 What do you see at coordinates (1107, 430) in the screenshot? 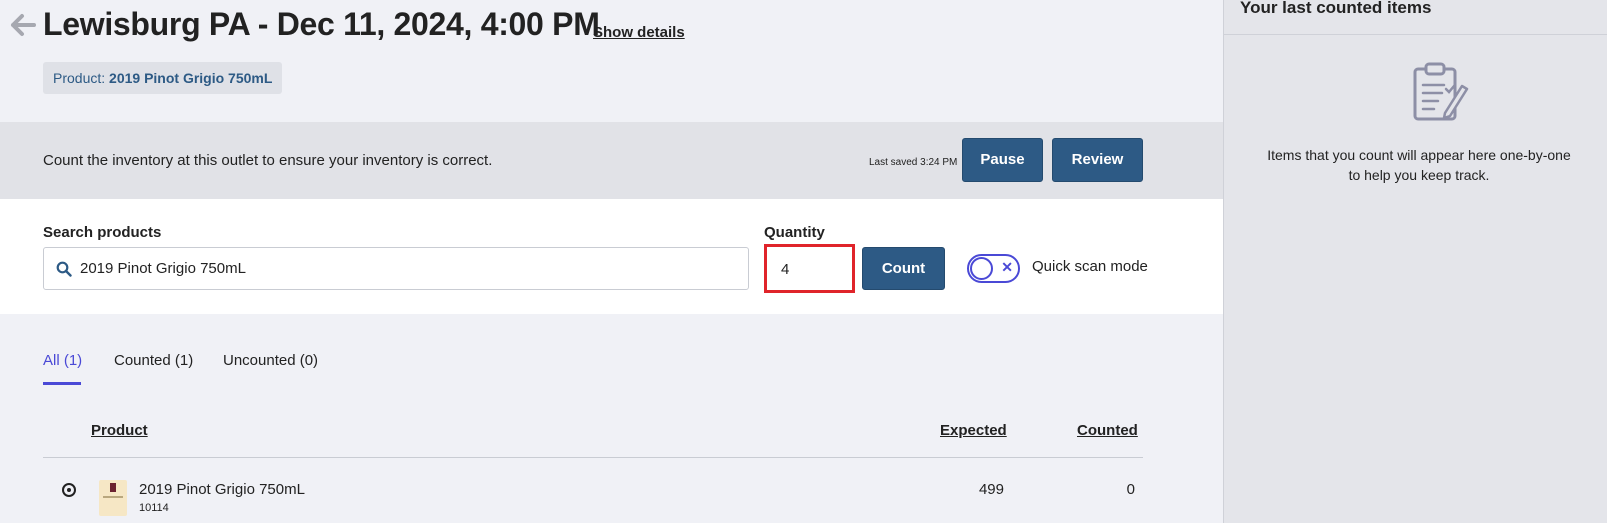
I see `column-header-counted: Counted` at bounding box center [1107, 430].